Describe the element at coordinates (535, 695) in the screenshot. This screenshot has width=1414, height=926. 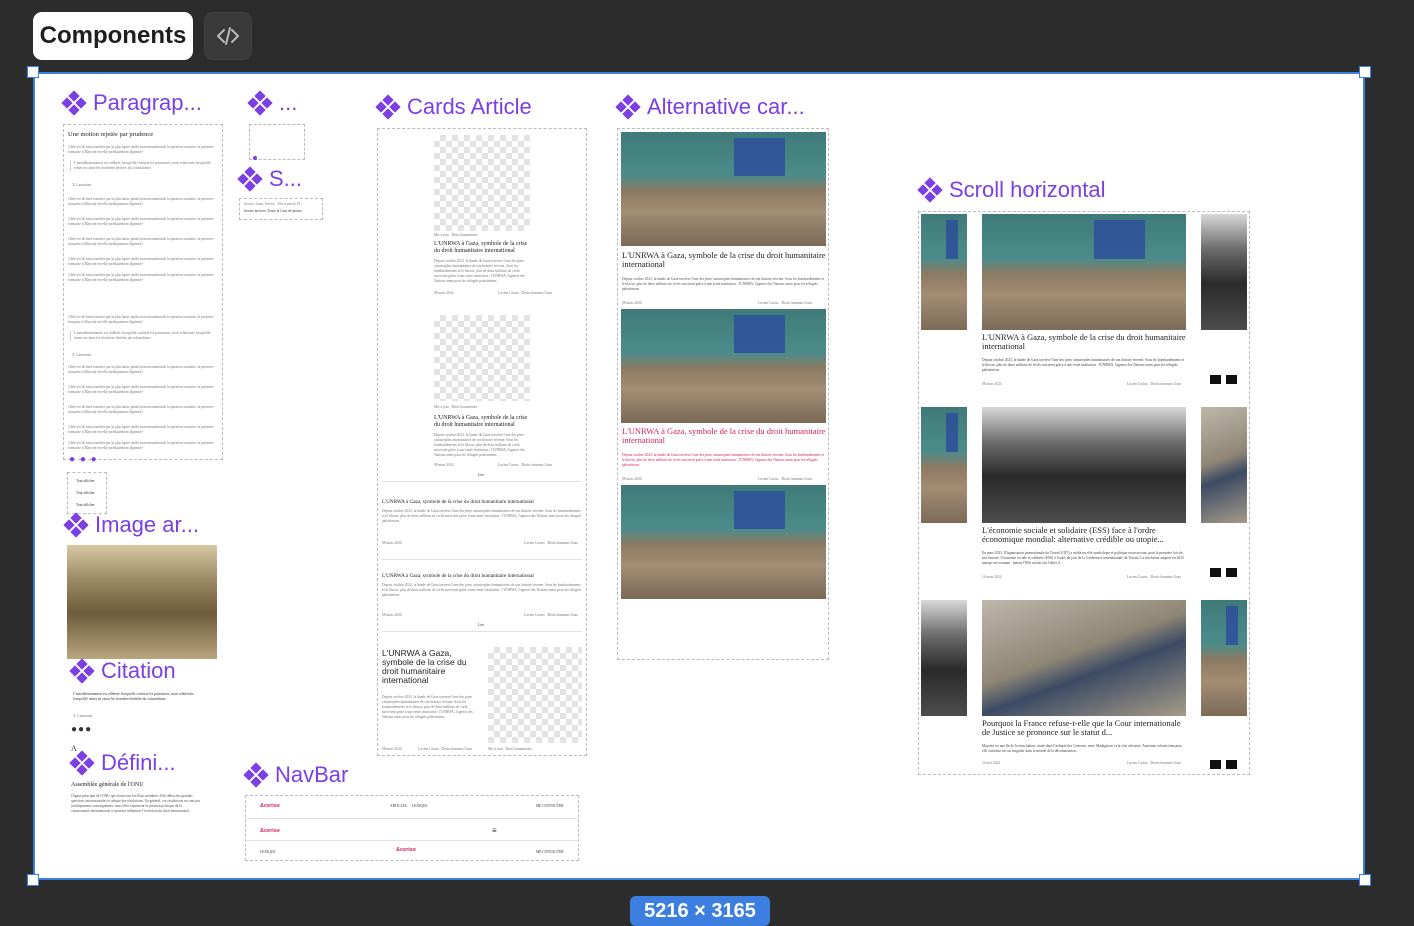
I see `image-placeholder` at that location.